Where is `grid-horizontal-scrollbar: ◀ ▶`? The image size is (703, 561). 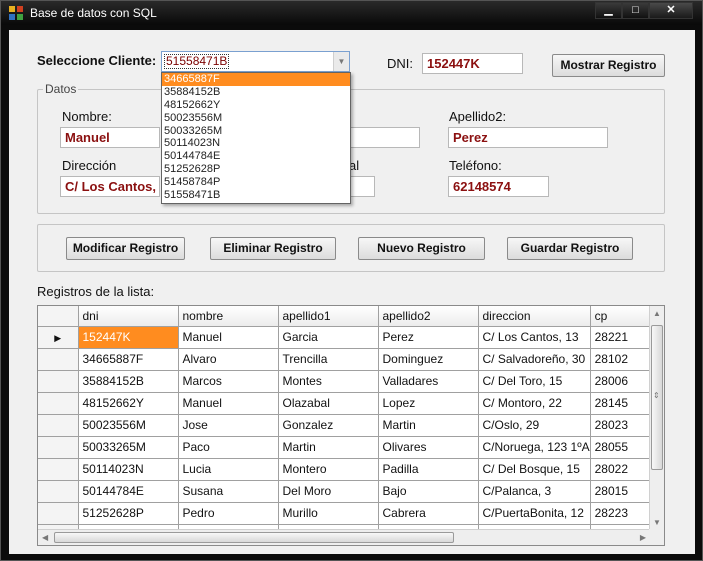
grid-horizontal-scrollbar: ◀ ▶ is located at coordinates (344, 537).